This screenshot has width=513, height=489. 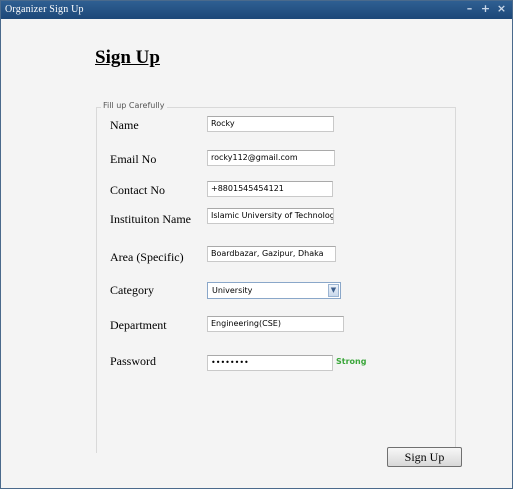 What do you see at coordinates (127, 57) in the screenshot?
I see `page-title: Sign Up` at bounding box center [127, 57].